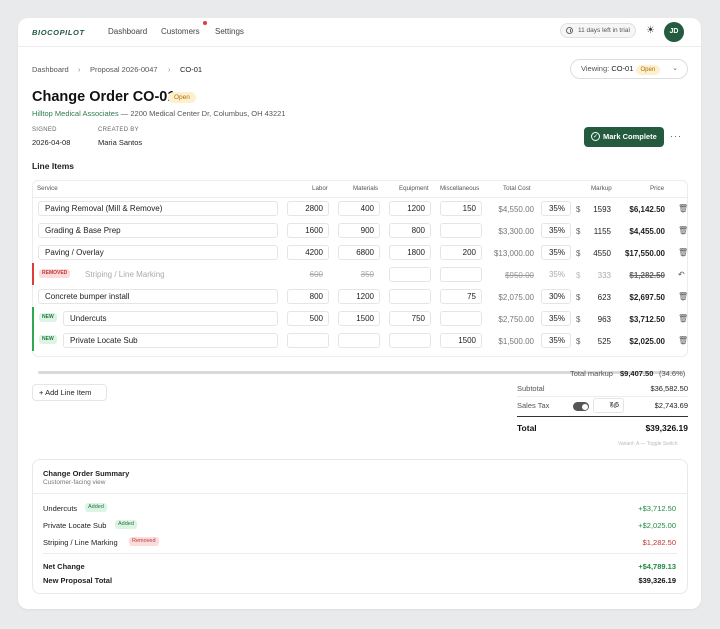  I want to click on viewing-status-badge: Open, so click(648, 70).